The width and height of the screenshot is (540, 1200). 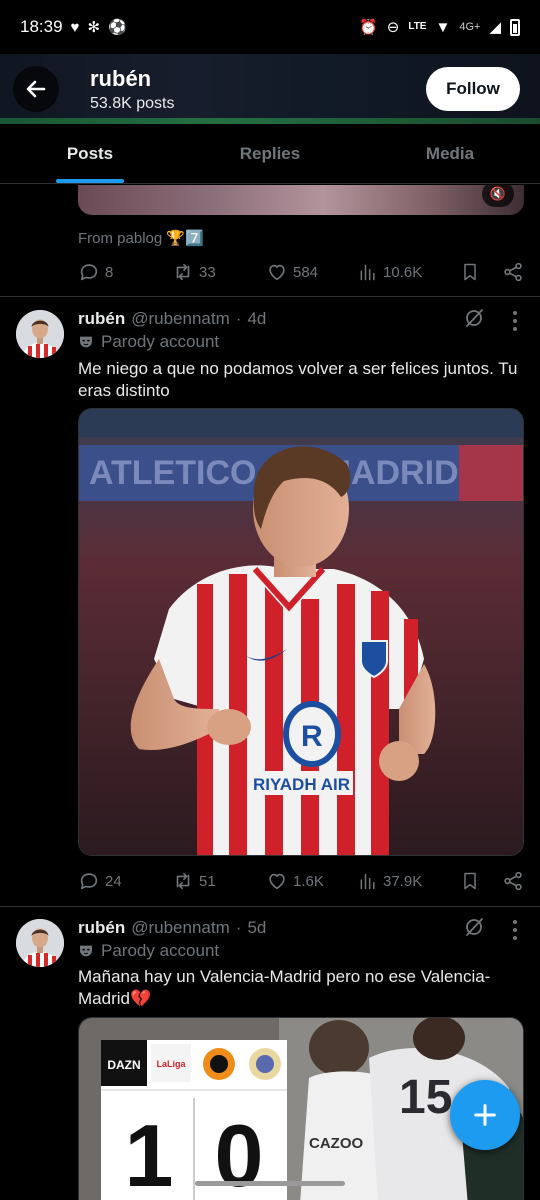 I want to click on video-thumbnail: 🔇, so click(x=301, y=200).